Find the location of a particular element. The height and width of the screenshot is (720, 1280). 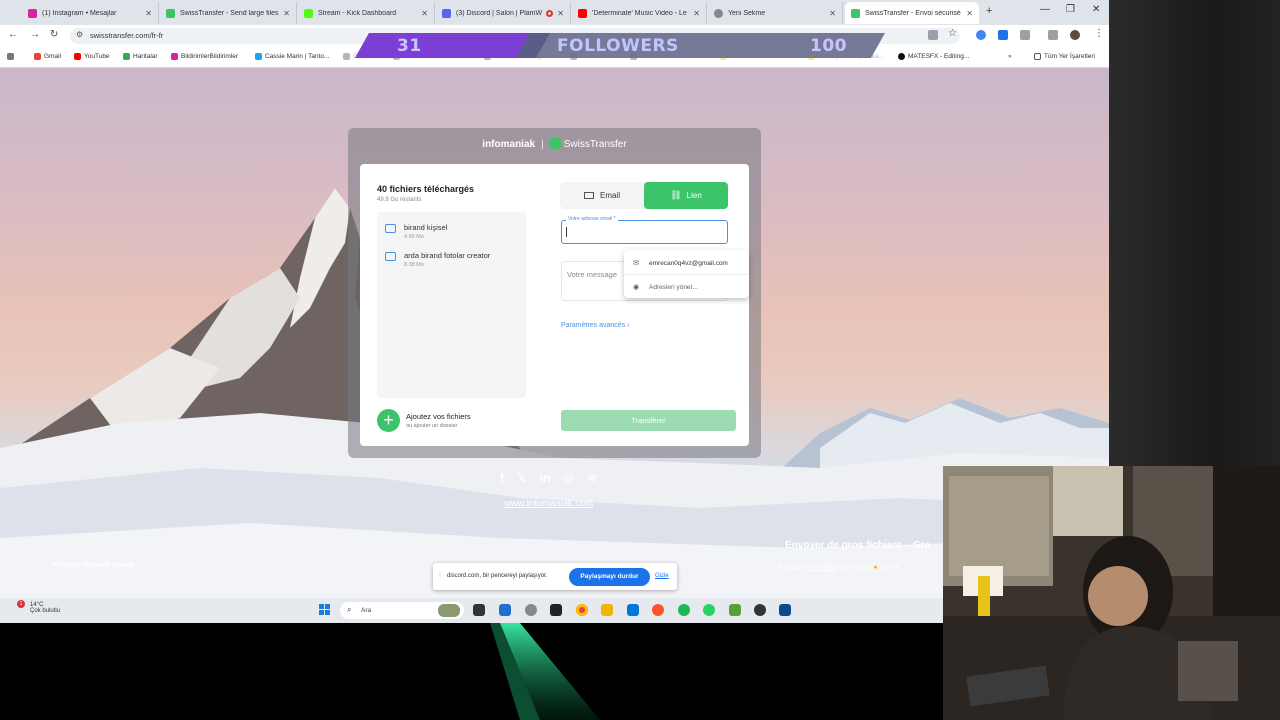

menu-icon: ⋮ is located at coordinates (1099, 33).